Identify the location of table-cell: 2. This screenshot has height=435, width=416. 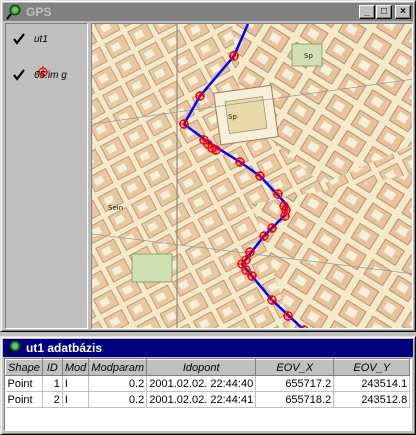
(52, 399).